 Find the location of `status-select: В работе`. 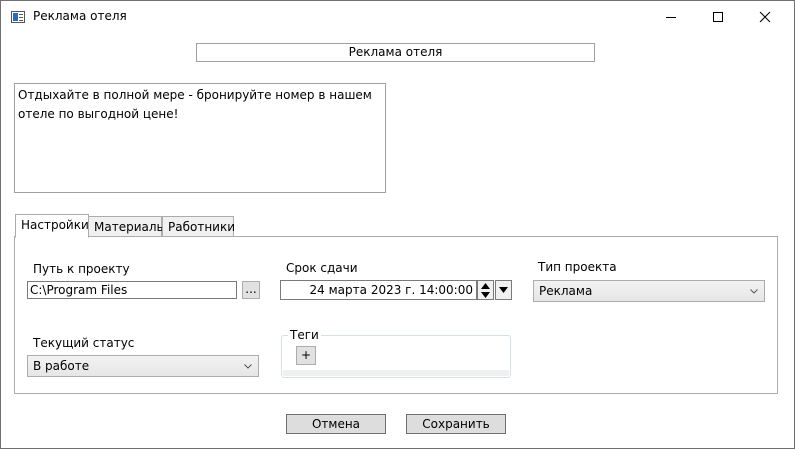

status-select: В работе is located at coordinates (143, 366).